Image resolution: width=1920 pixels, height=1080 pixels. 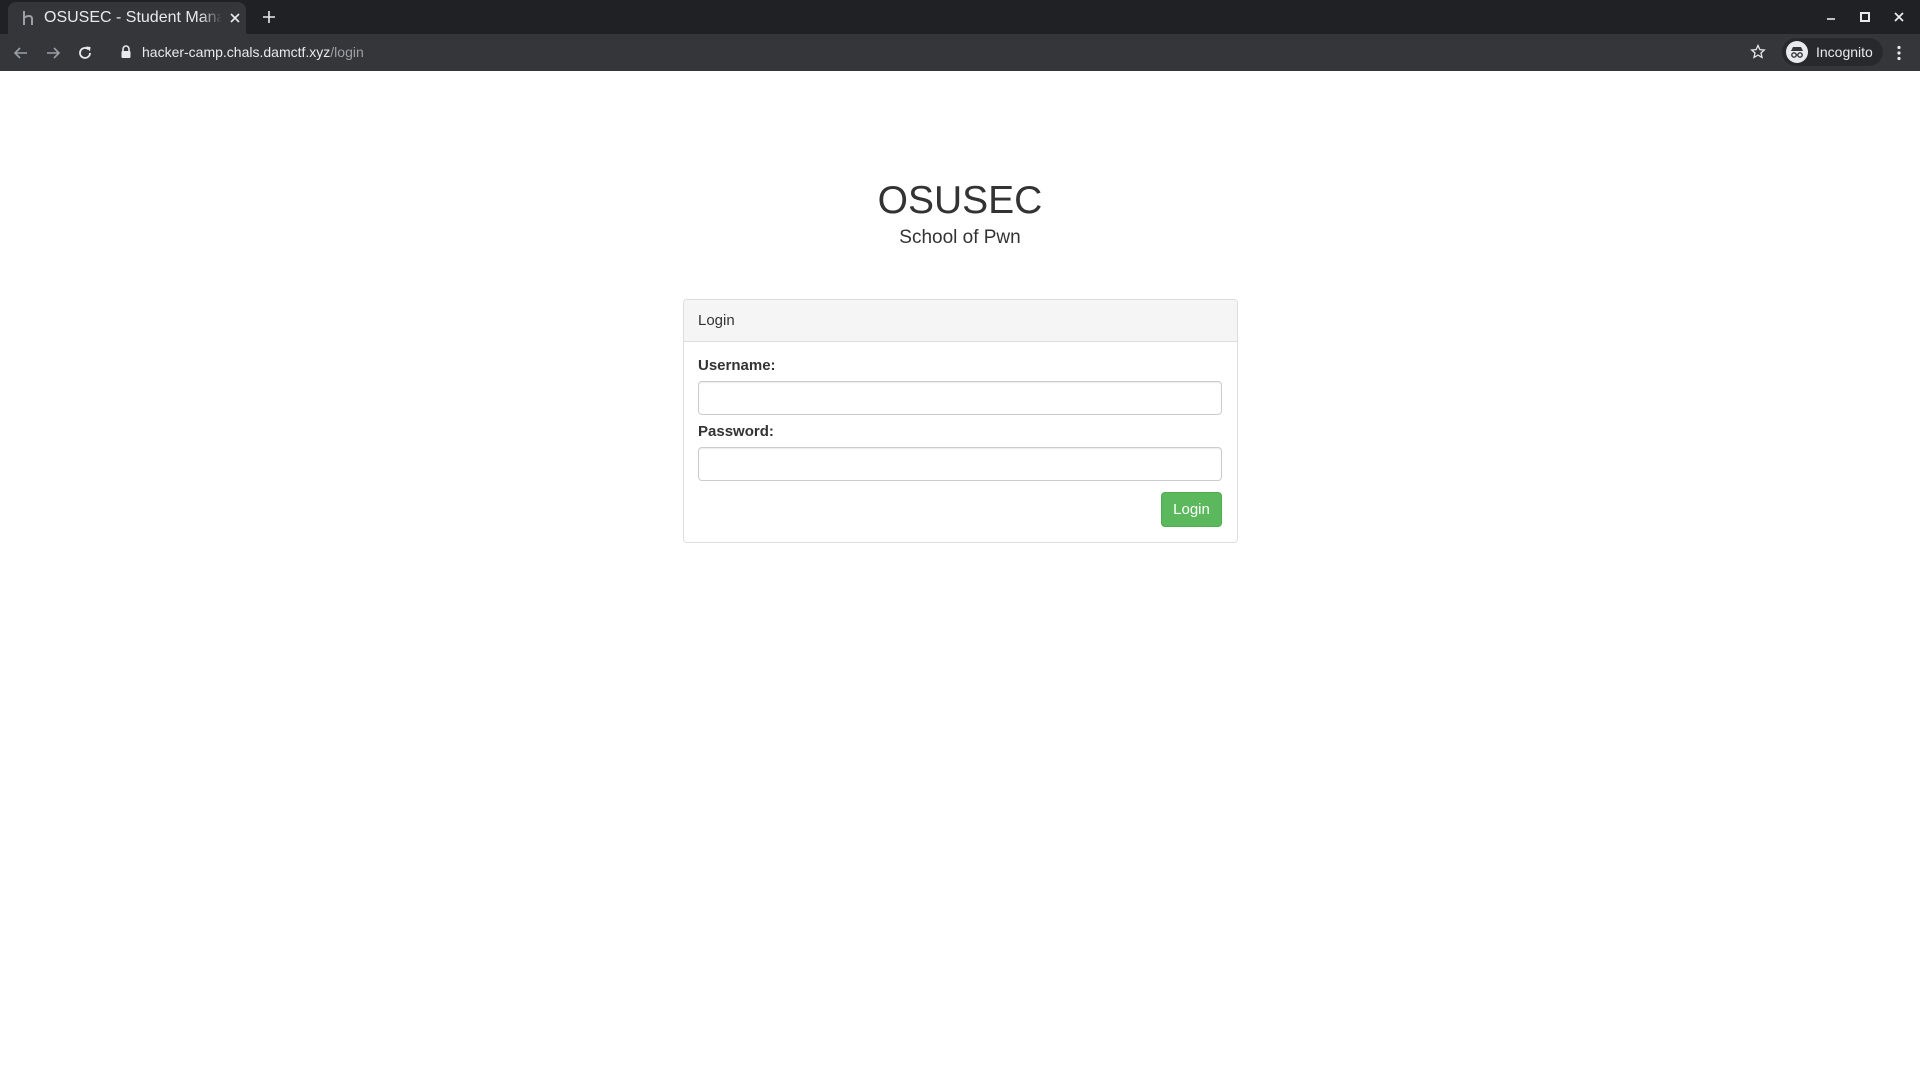 What do you see at coordinates (28, 18) in the screenshot?
I see `h-favicon-icon` at bounding box center [28, 18].